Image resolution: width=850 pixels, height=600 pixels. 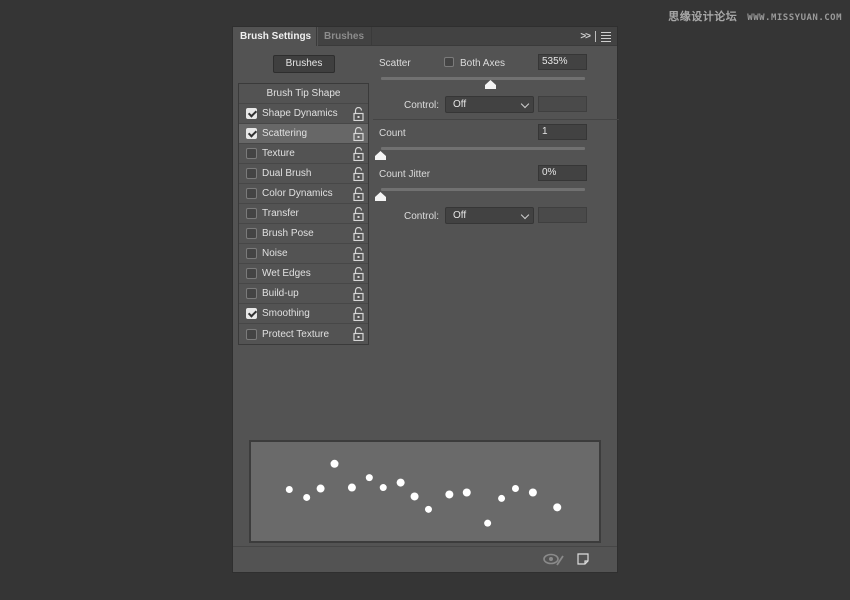 What do you see at coordinates (483, 78) in the screenshot?
I see `scatter-slider-track` at bounding box center [483, 78].